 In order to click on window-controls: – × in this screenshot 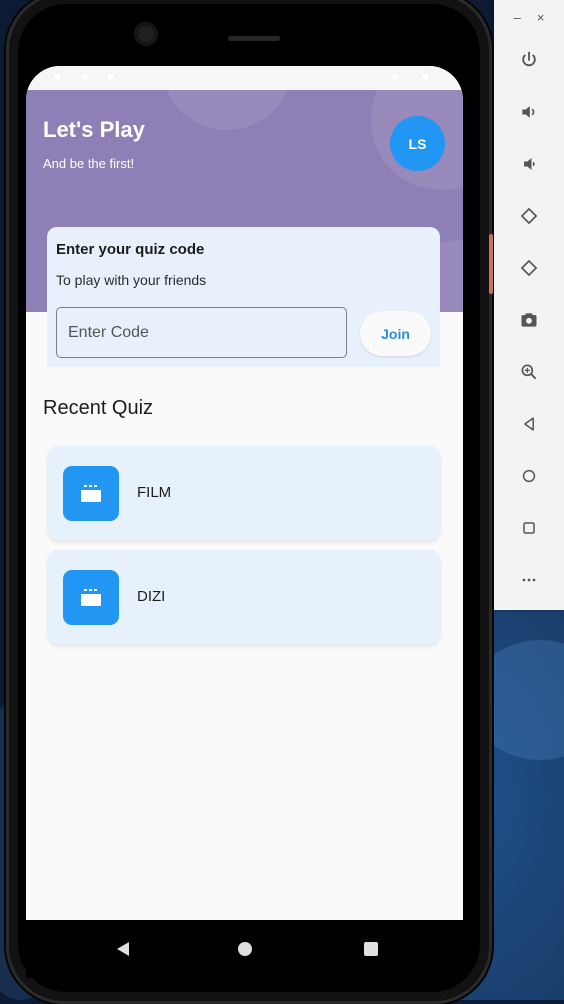, I will do `click(529, 17)`.